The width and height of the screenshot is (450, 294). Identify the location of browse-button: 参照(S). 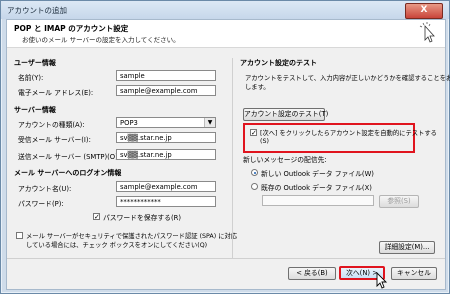
(399, 201).